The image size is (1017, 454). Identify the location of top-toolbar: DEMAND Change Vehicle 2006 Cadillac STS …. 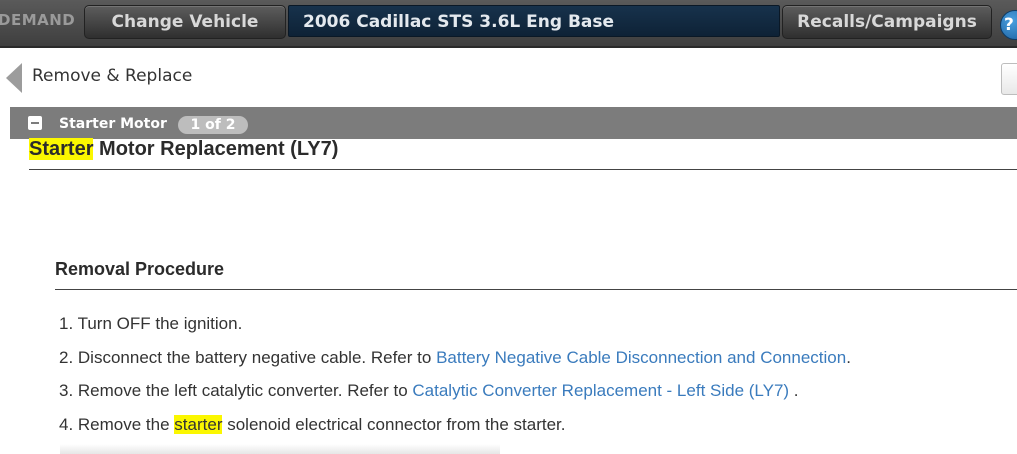
(508, 24).